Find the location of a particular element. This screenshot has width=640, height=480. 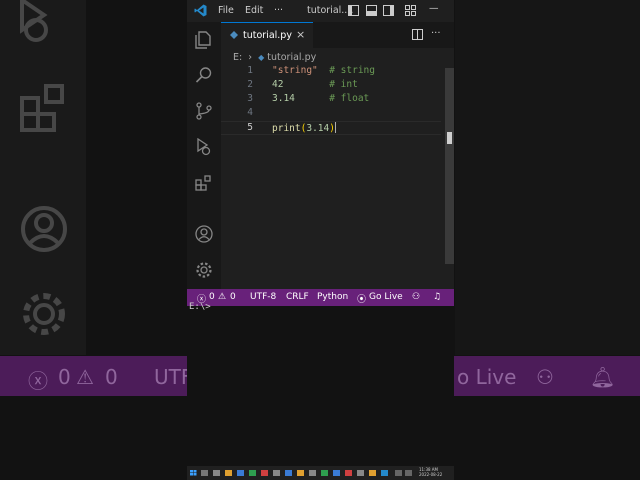

background-error-icon: ⓧ is located at coordinates (38, 381).